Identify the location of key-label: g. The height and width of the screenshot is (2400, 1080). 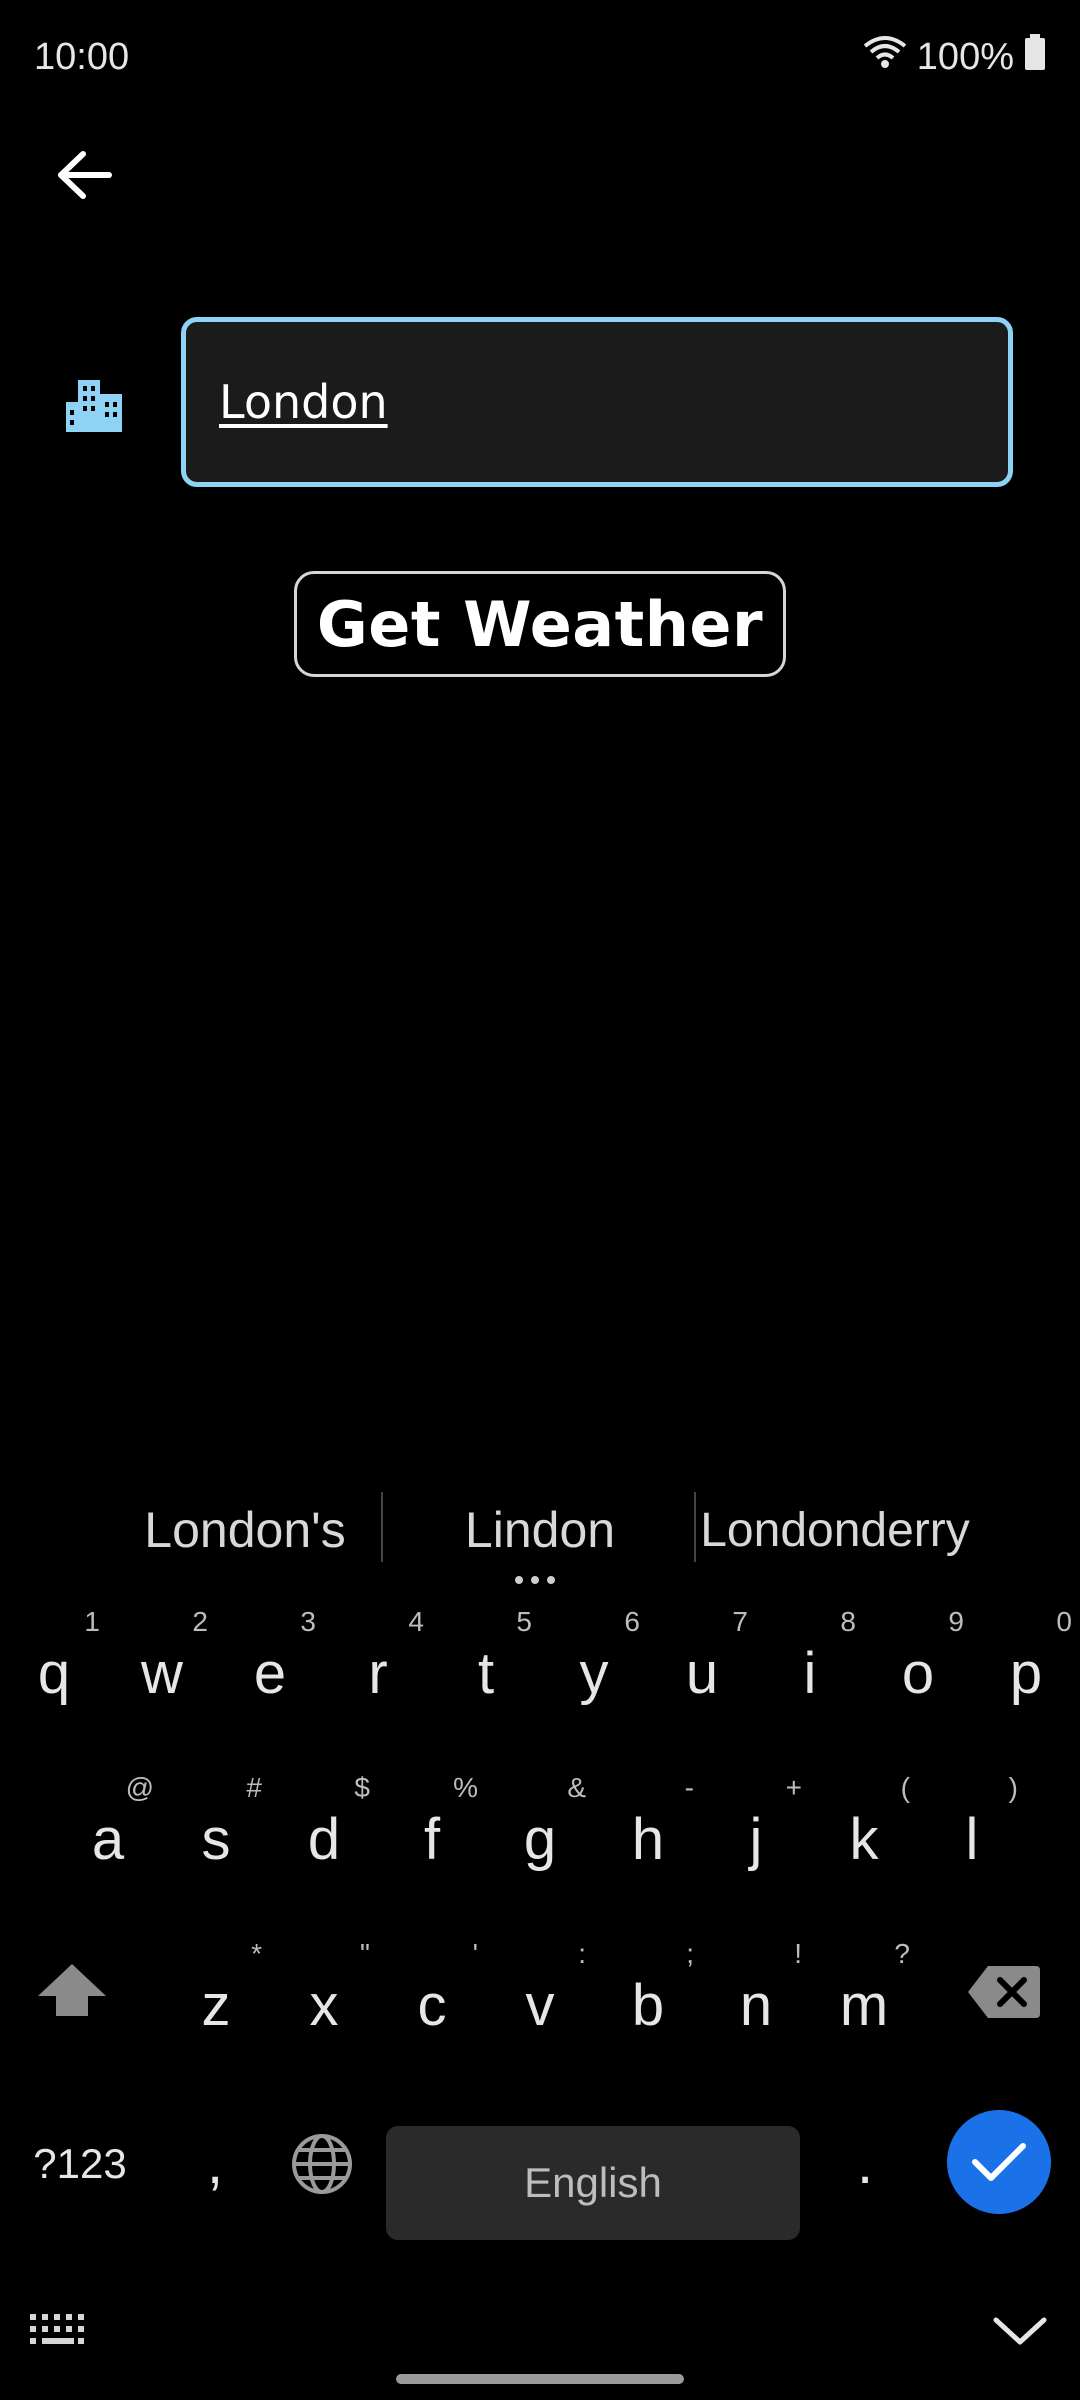
(540, 1839).